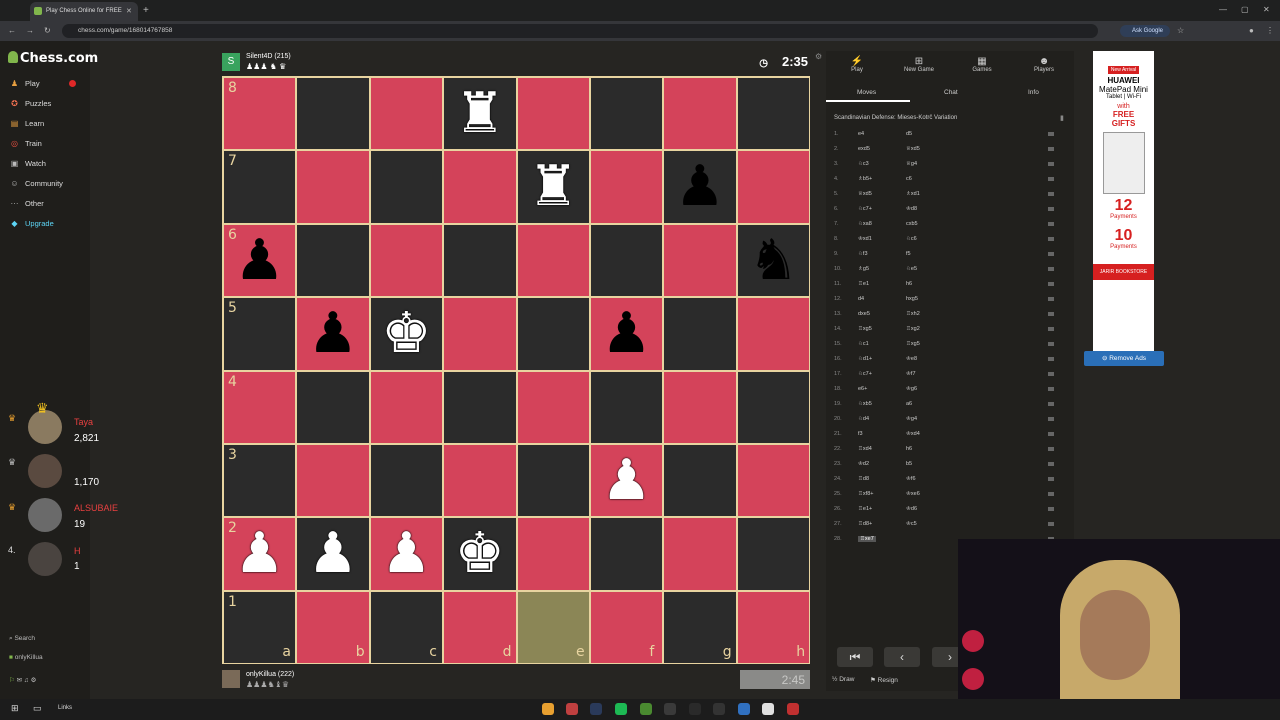 The height and width of the screenshot is (720, 1280). I want to click on piece-f5: ♟, so click(626, 333).